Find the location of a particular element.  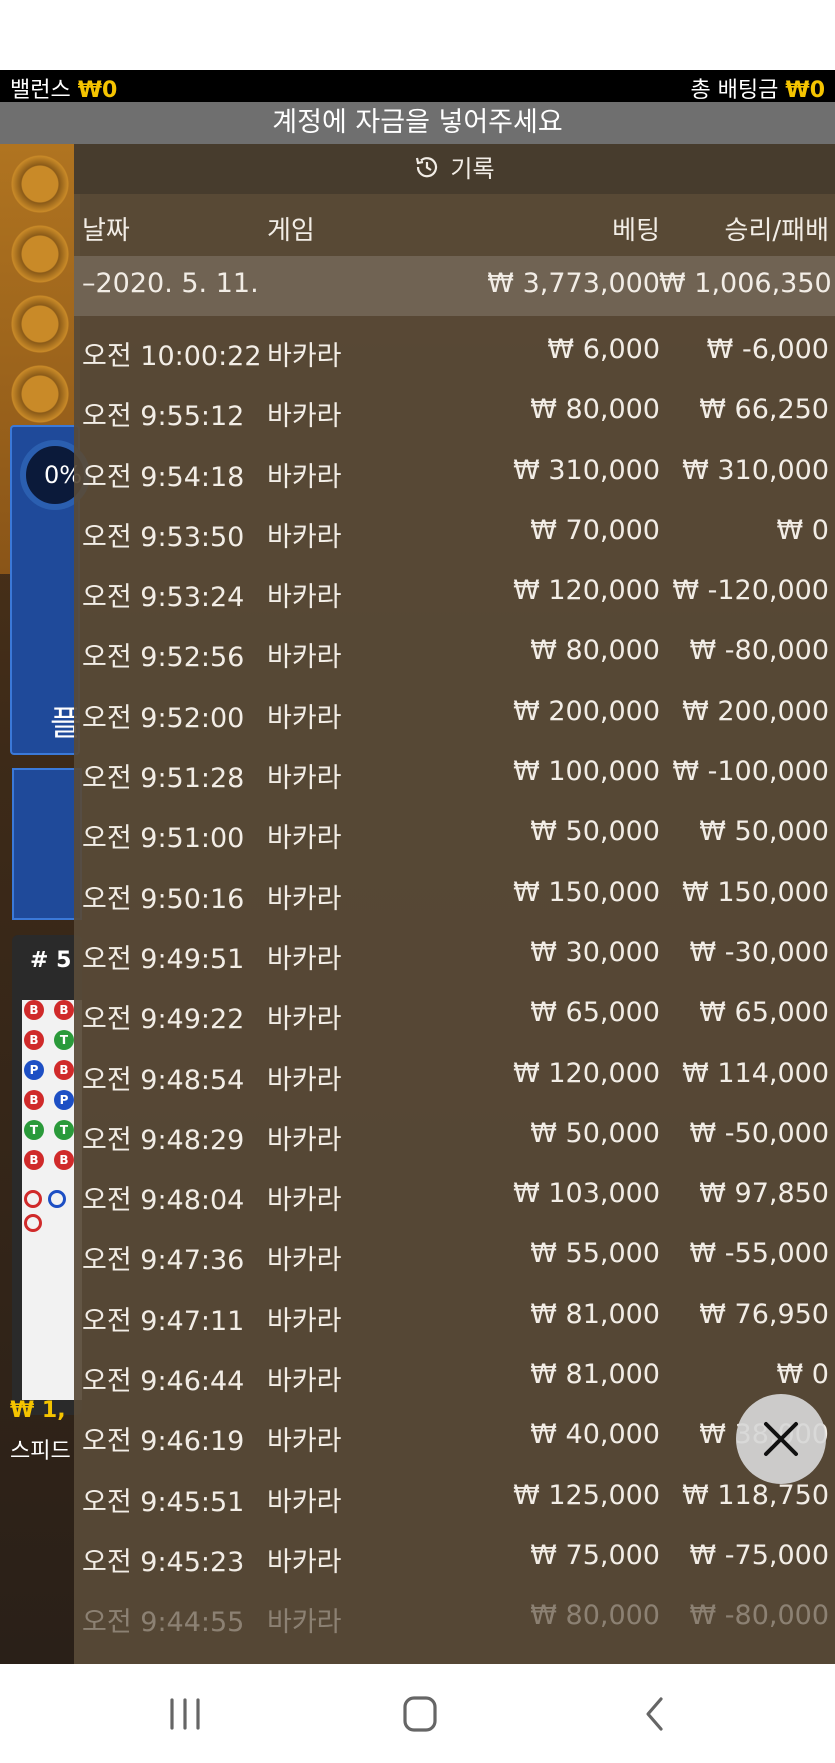

history-row: 오전 9:48:04 바카라 ₩ 103,000 ₩ 97,850 is located at coordinates (454, 1190).